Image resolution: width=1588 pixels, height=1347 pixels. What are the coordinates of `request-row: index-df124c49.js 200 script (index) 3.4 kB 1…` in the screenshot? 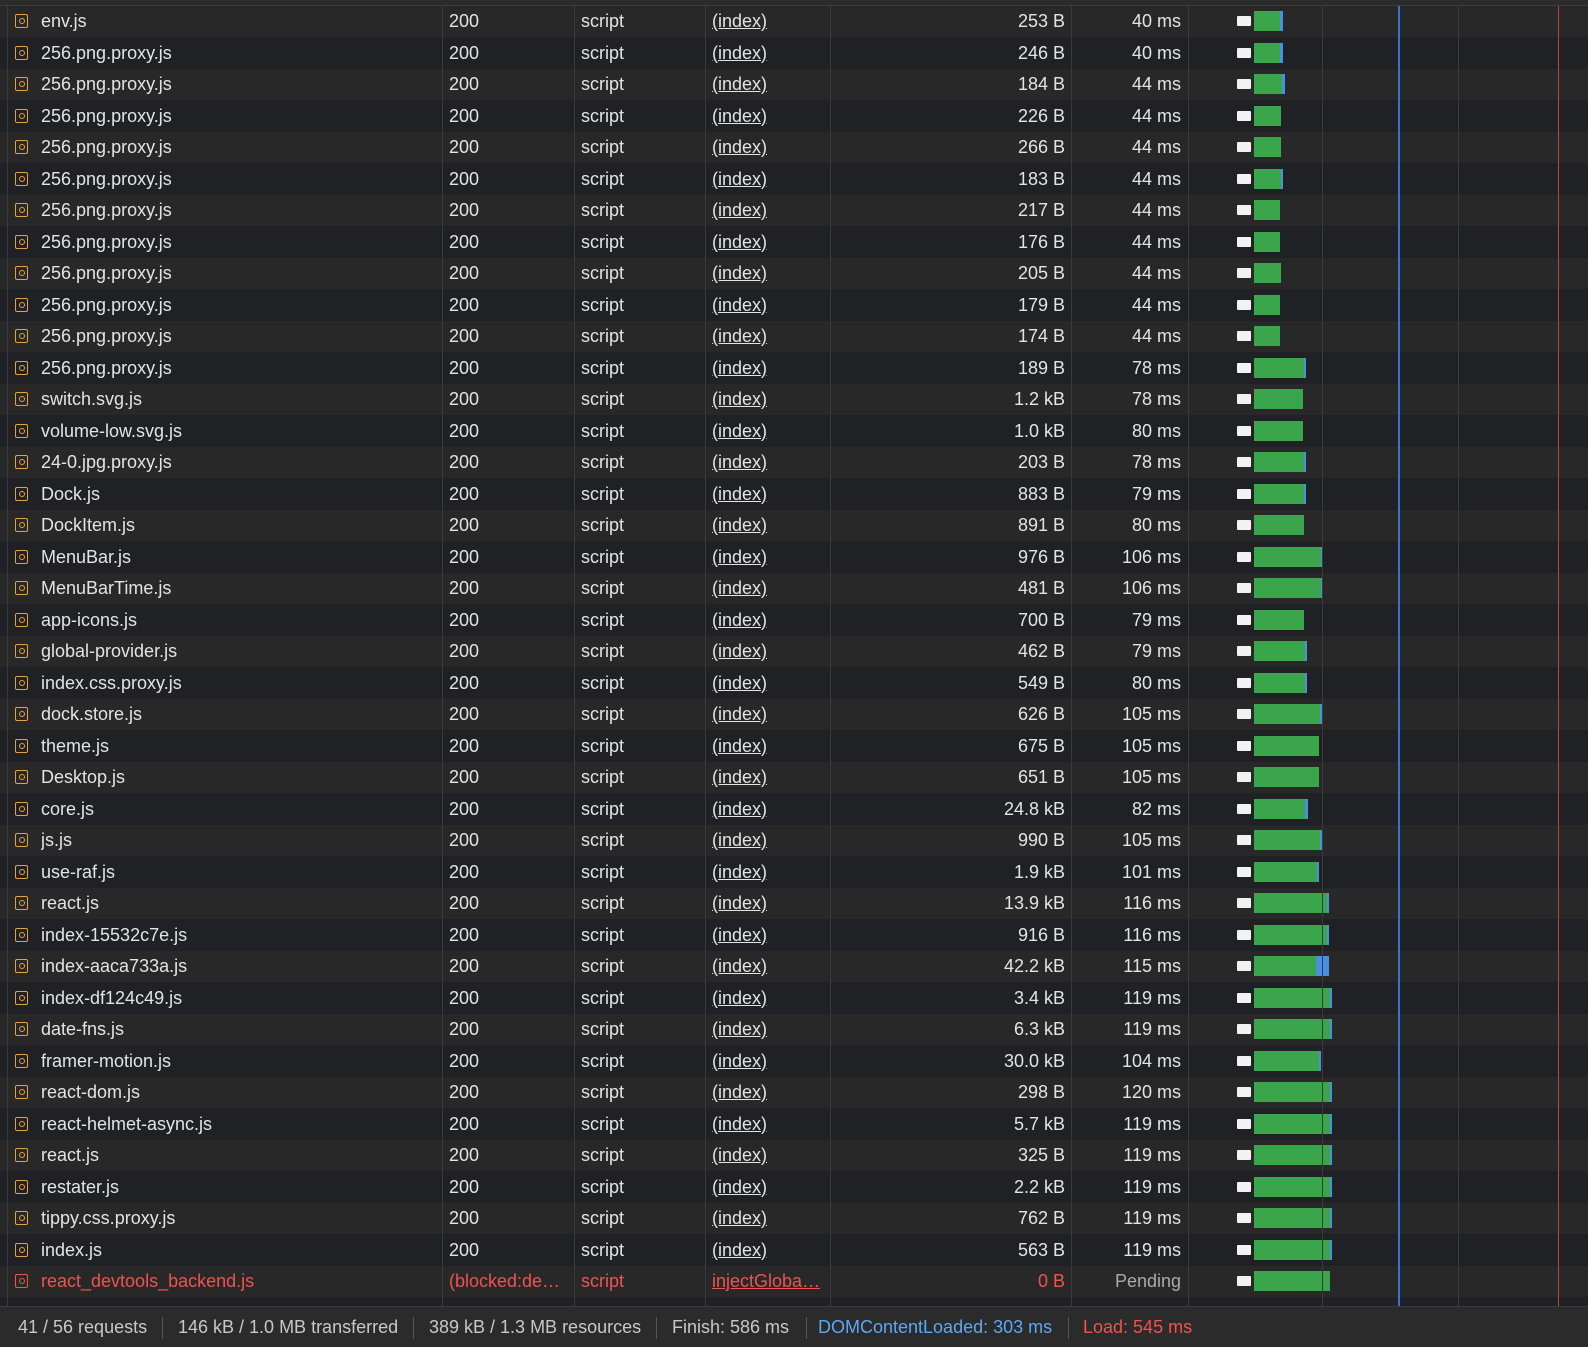 It's located at (794, 998).